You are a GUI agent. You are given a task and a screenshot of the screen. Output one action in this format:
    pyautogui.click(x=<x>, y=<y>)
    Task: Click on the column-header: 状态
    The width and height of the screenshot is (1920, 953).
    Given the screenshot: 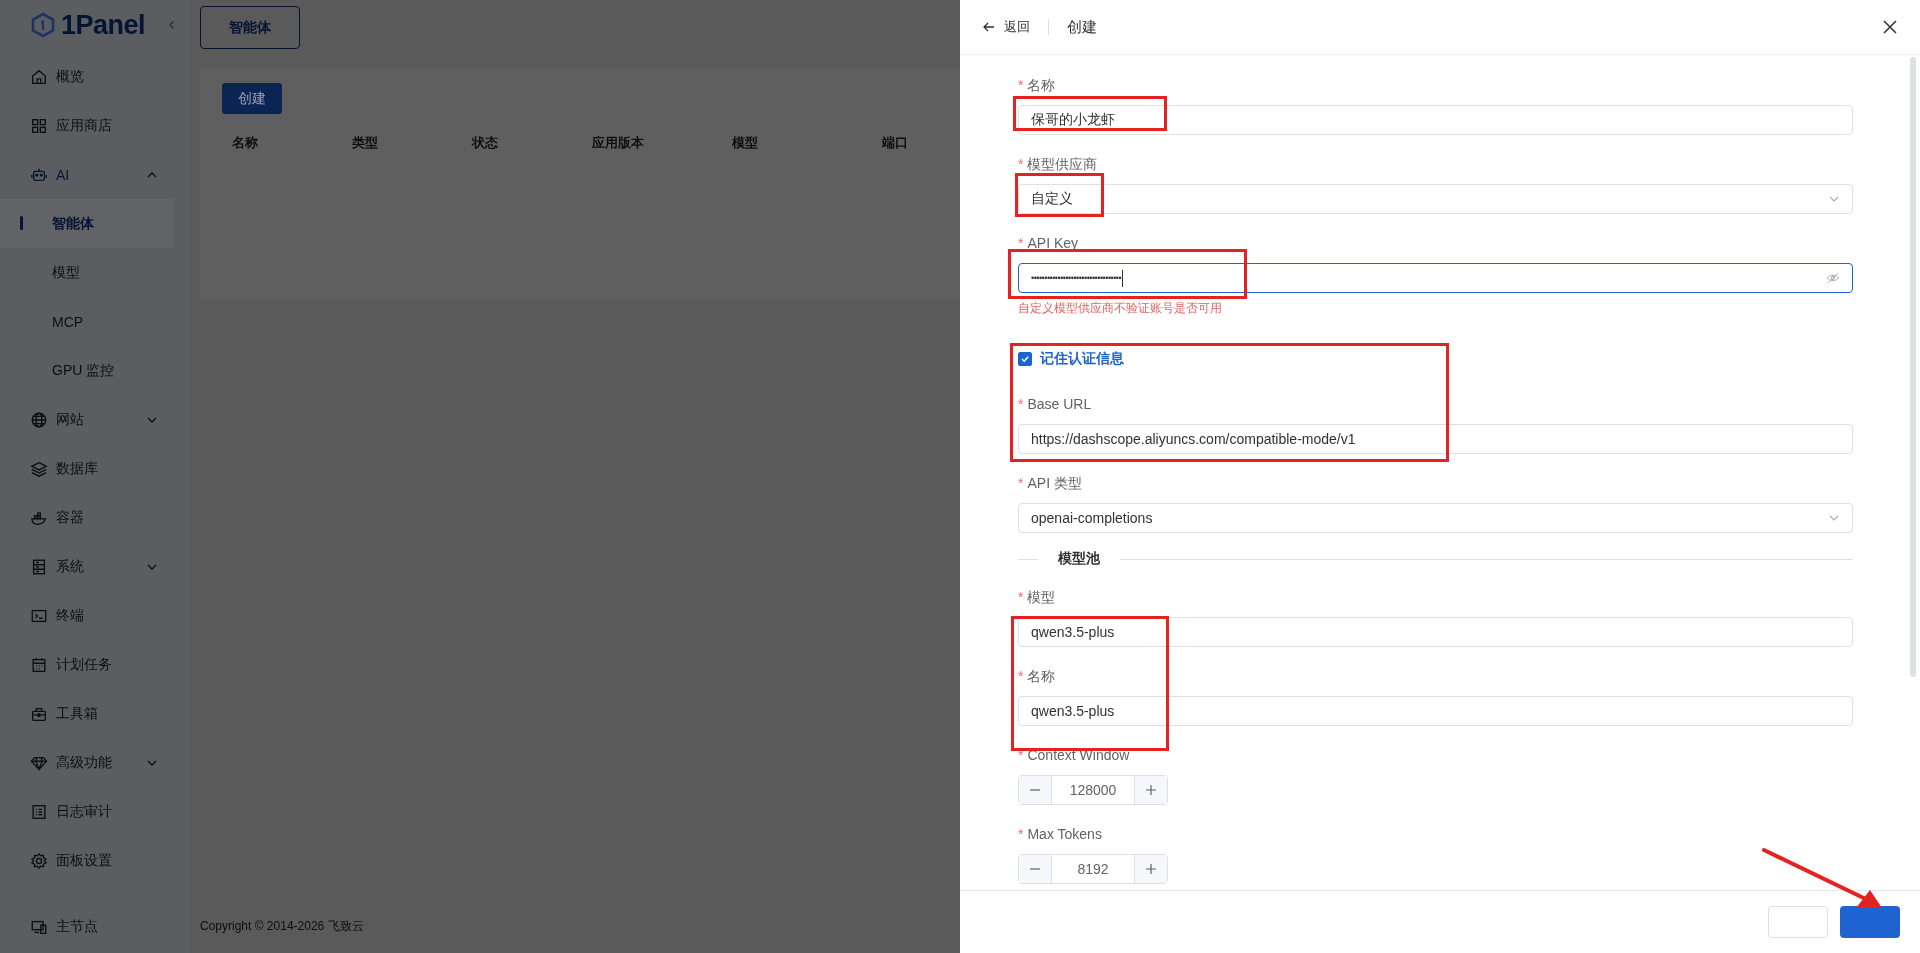 What is the action you would take?
    pyautogui.click(x=485, y=143)
    